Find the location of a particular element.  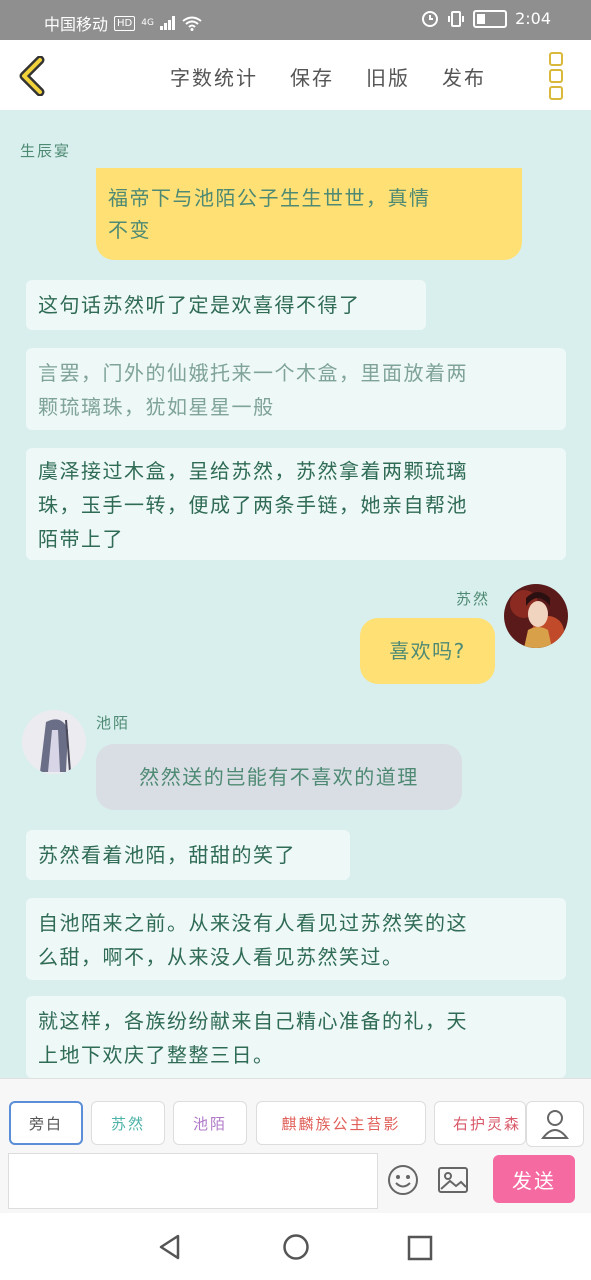

role-label: 苏然 is located at coordinates (127, 1123).